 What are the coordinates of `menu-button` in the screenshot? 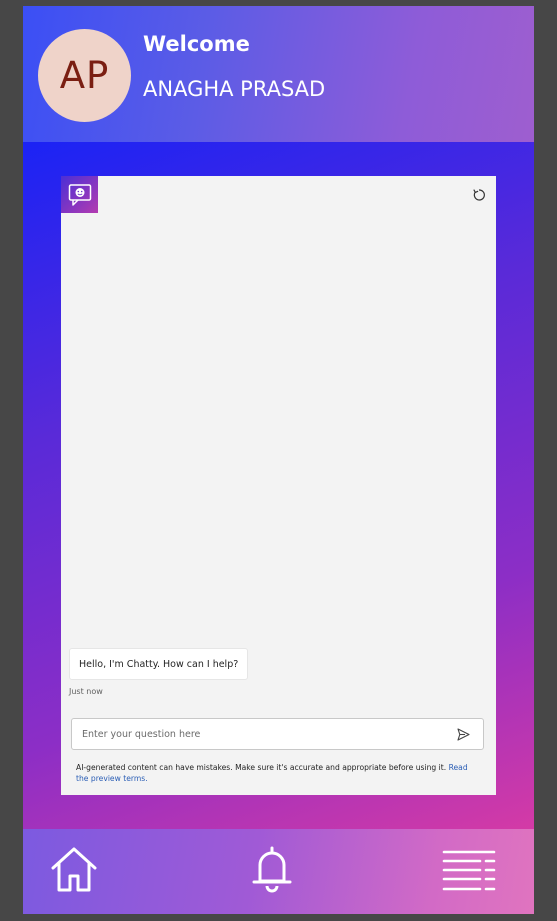 It's located at (469, 871).